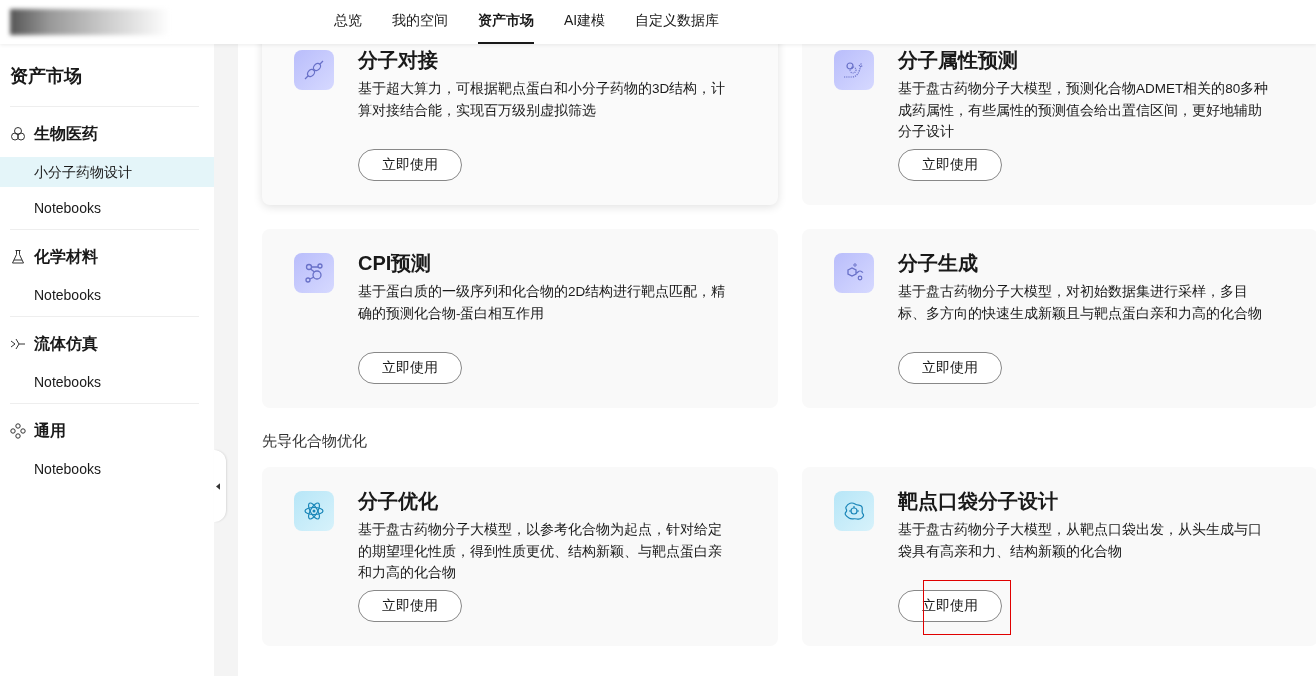  What do you see at coordinates (18, 431) in the screenshot?
I see `nodes-icon` at bounding box center [18, 431].